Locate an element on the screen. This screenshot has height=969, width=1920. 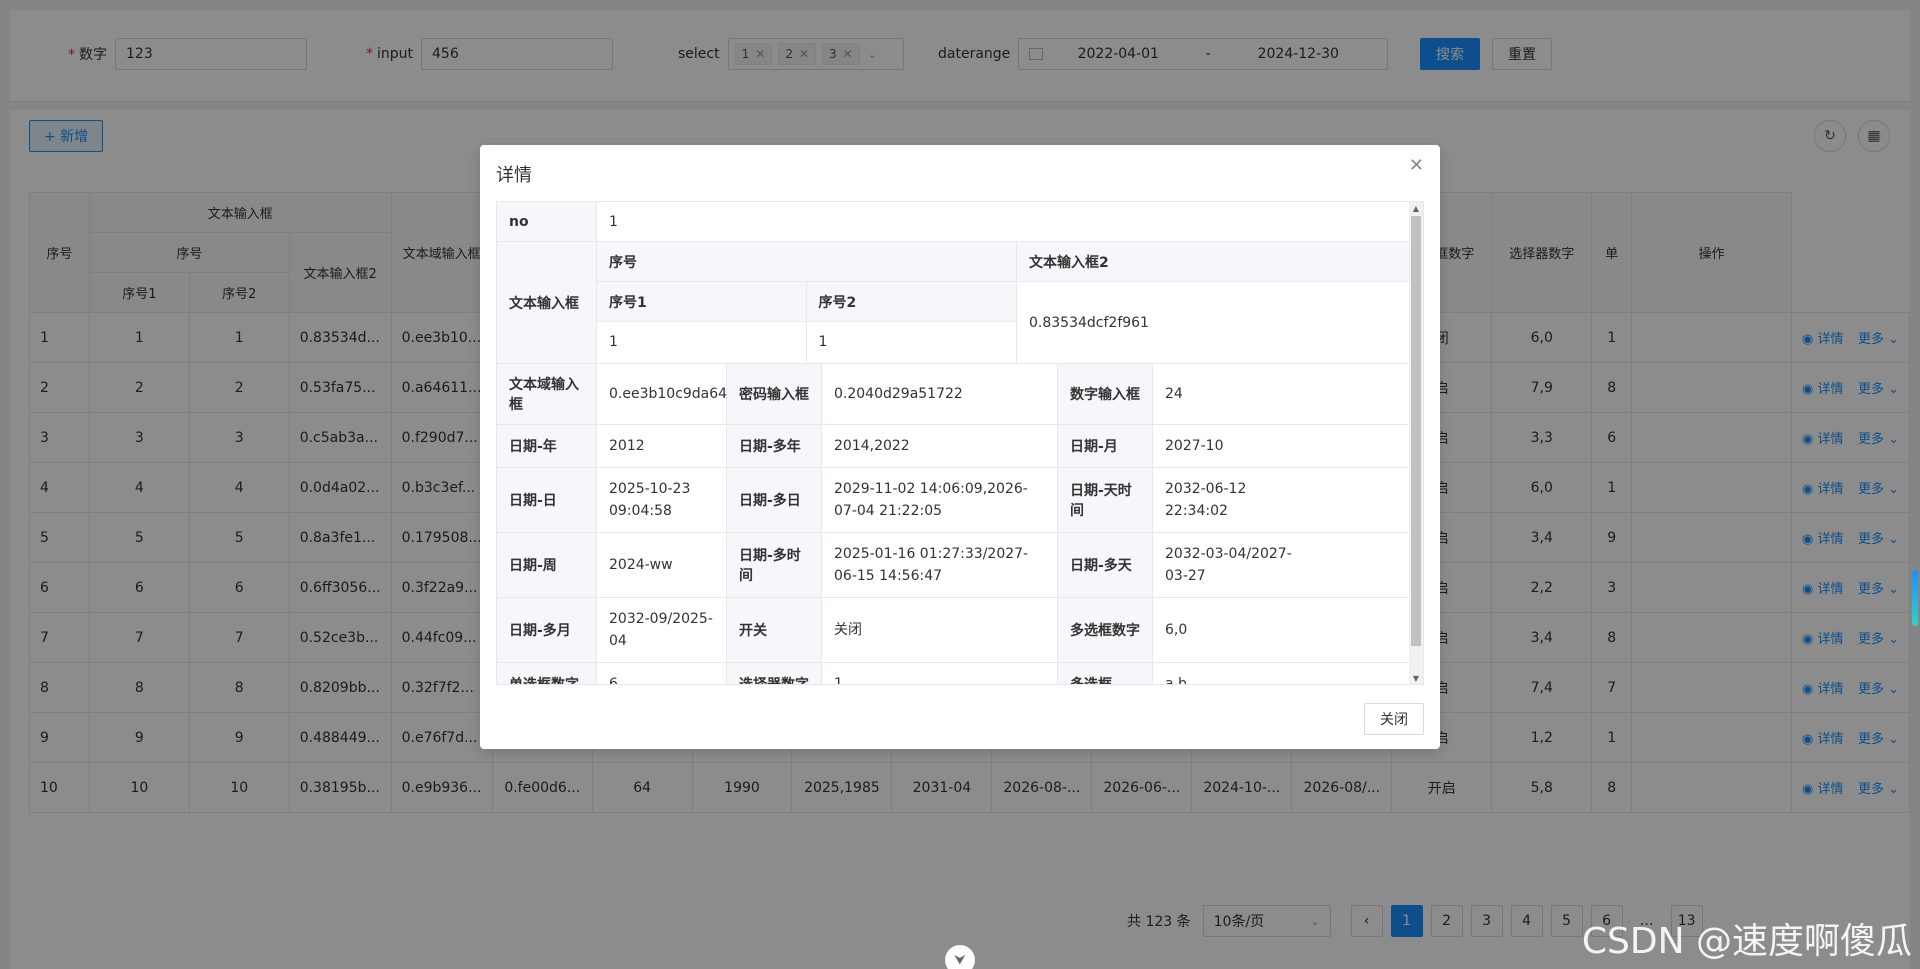
desc-value: a,b is located at coordinates (1176, 680).